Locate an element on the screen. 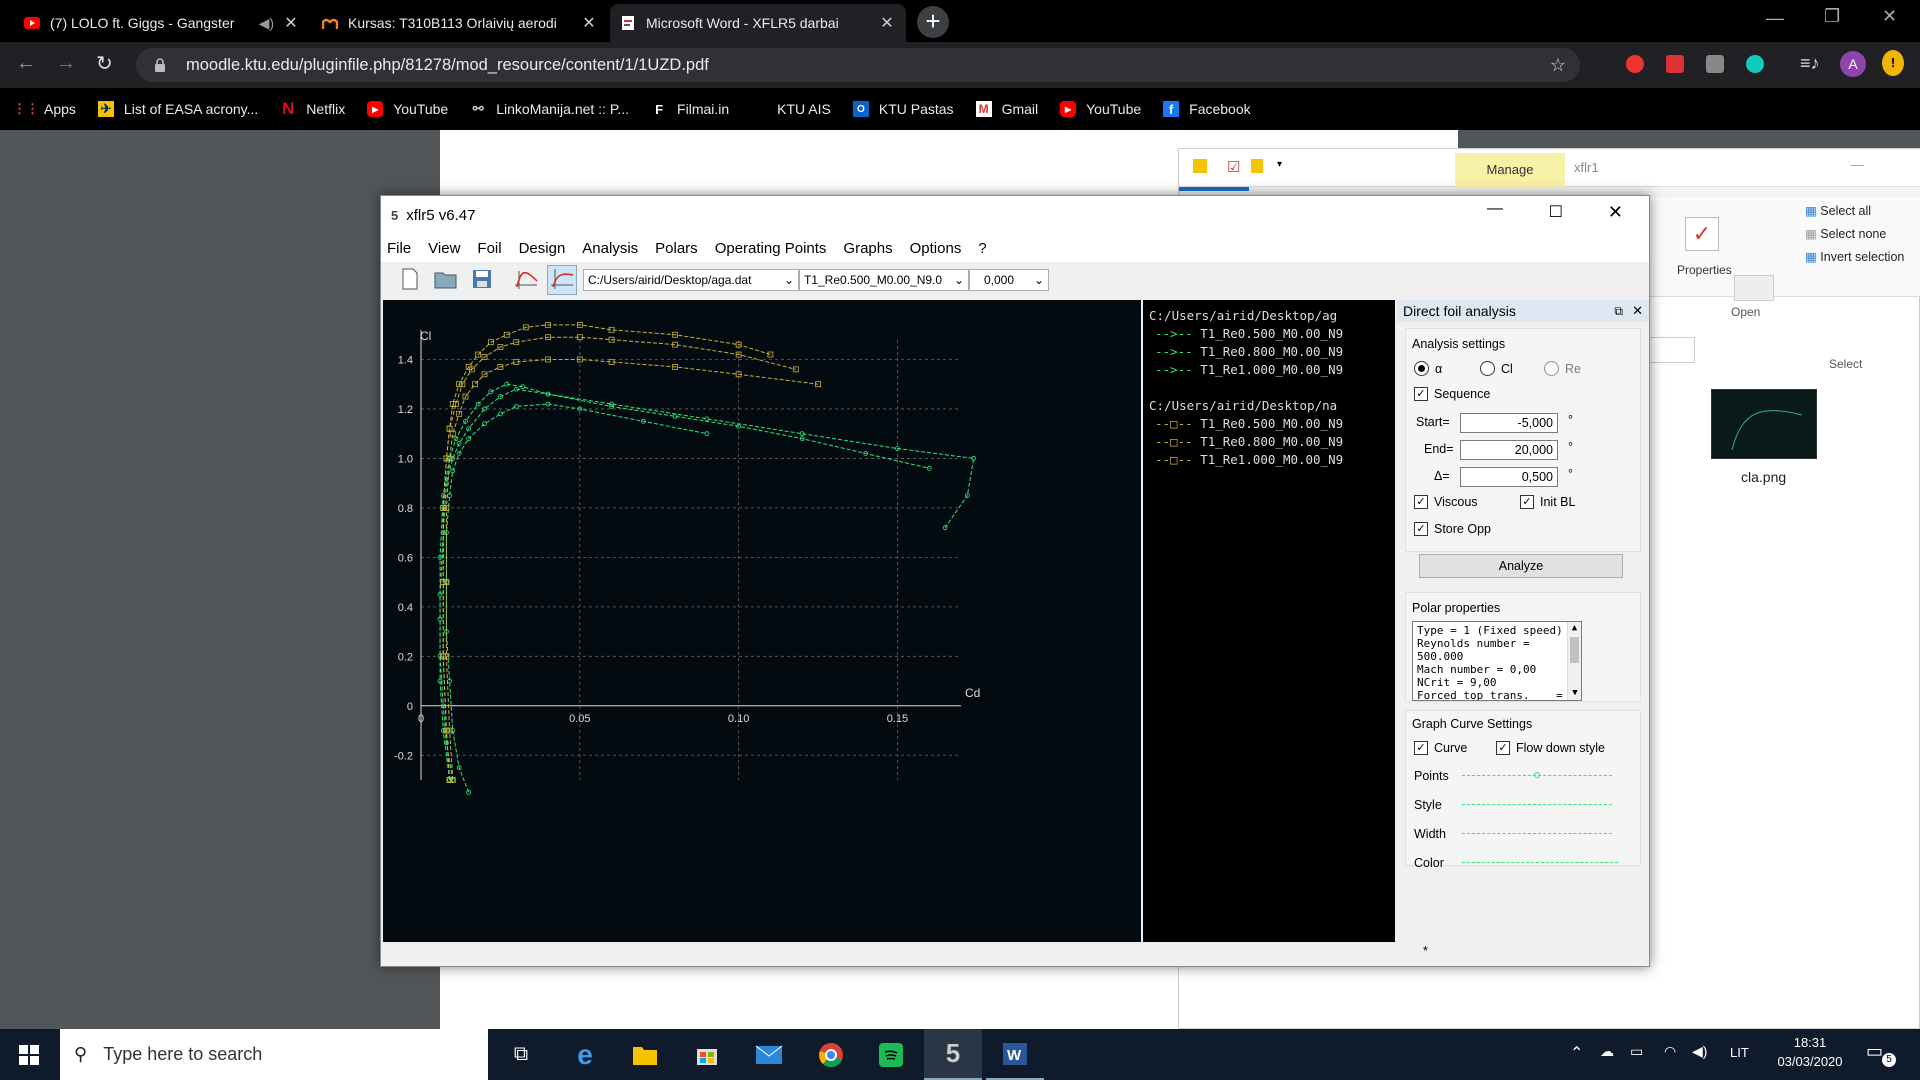 This screenshot has height=1080, width=1920. panel-close-icon: ✕ is located at coordinates (1637, 311).